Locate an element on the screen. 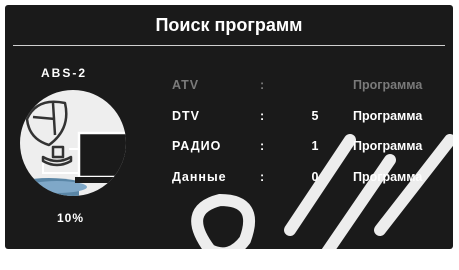 Image resolution: width=459 pixels, height=270 pixels. row-label: Данные is located at coordinates (199, 177).